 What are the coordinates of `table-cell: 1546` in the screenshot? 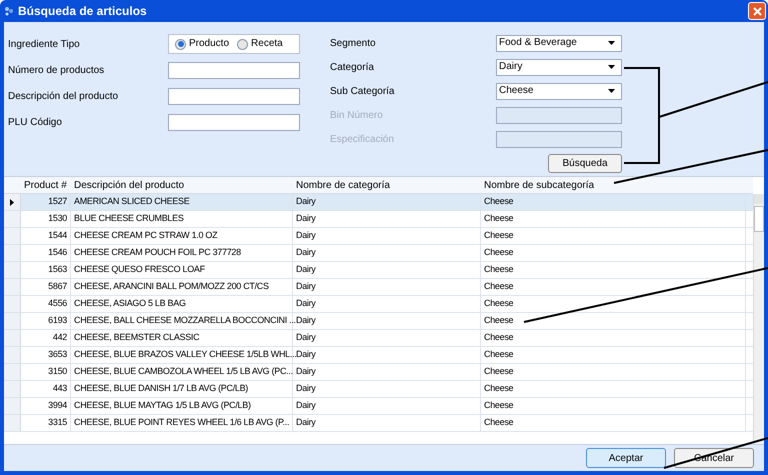 It's located at (46, 253).